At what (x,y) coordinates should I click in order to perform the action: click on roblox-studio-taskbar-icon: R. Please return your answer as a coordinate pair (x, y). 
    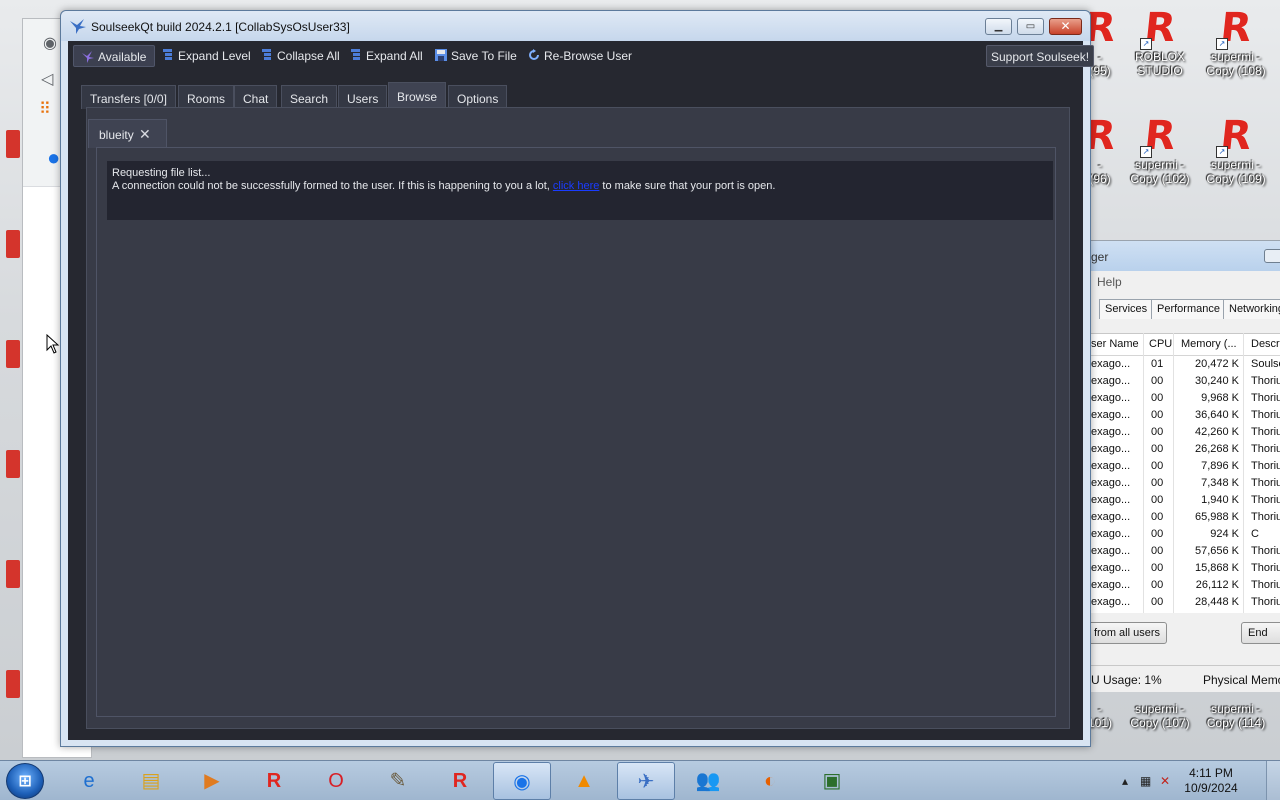
    Looking at the image, I should click on (460, 781).